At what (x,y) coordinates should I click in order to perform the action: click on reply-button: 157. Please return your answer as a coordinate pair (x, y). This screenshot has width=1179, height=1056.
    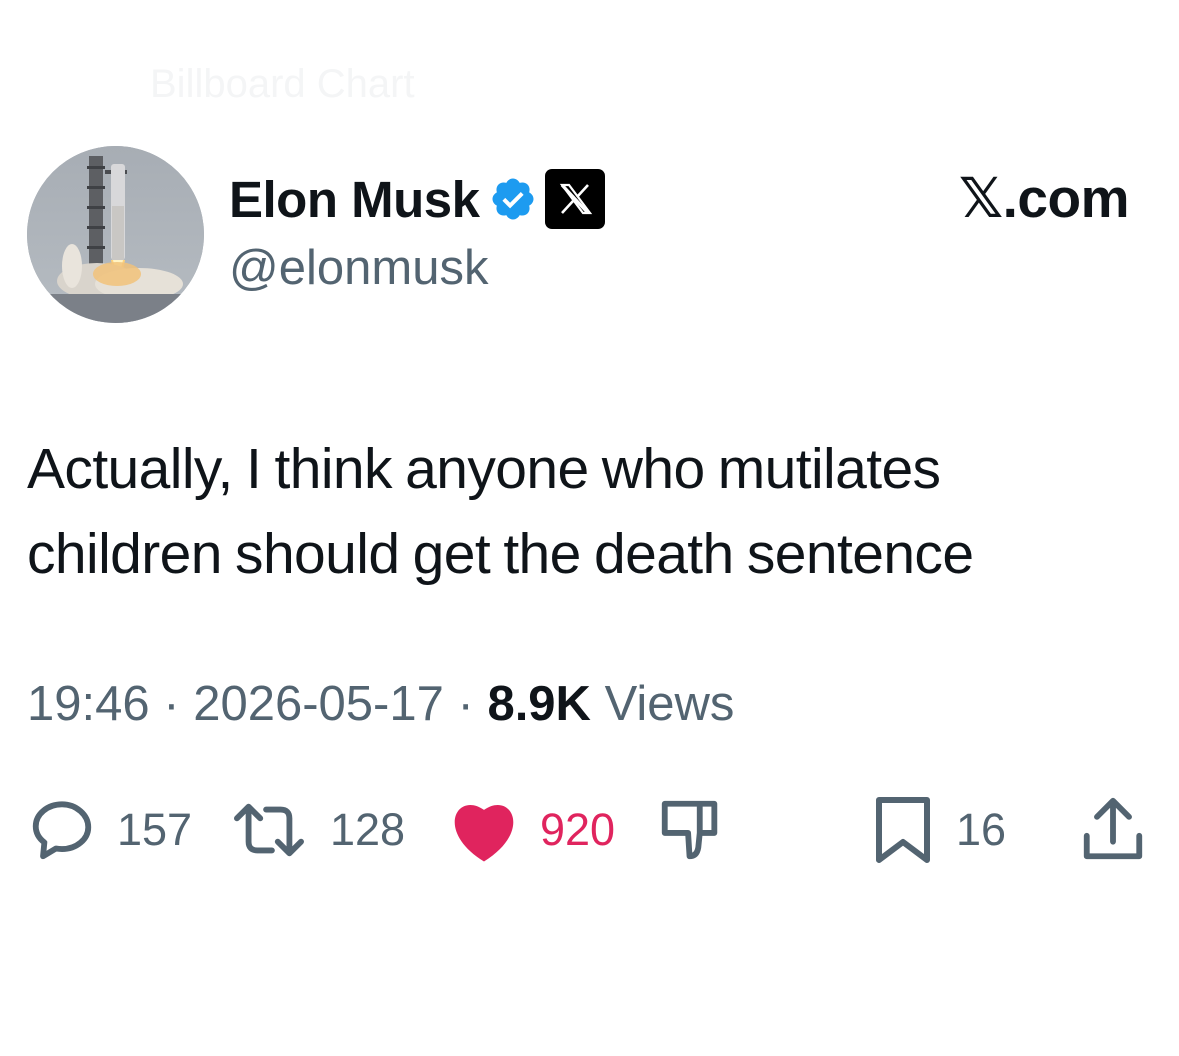
    Looking at the image, I should click on (109, 830).